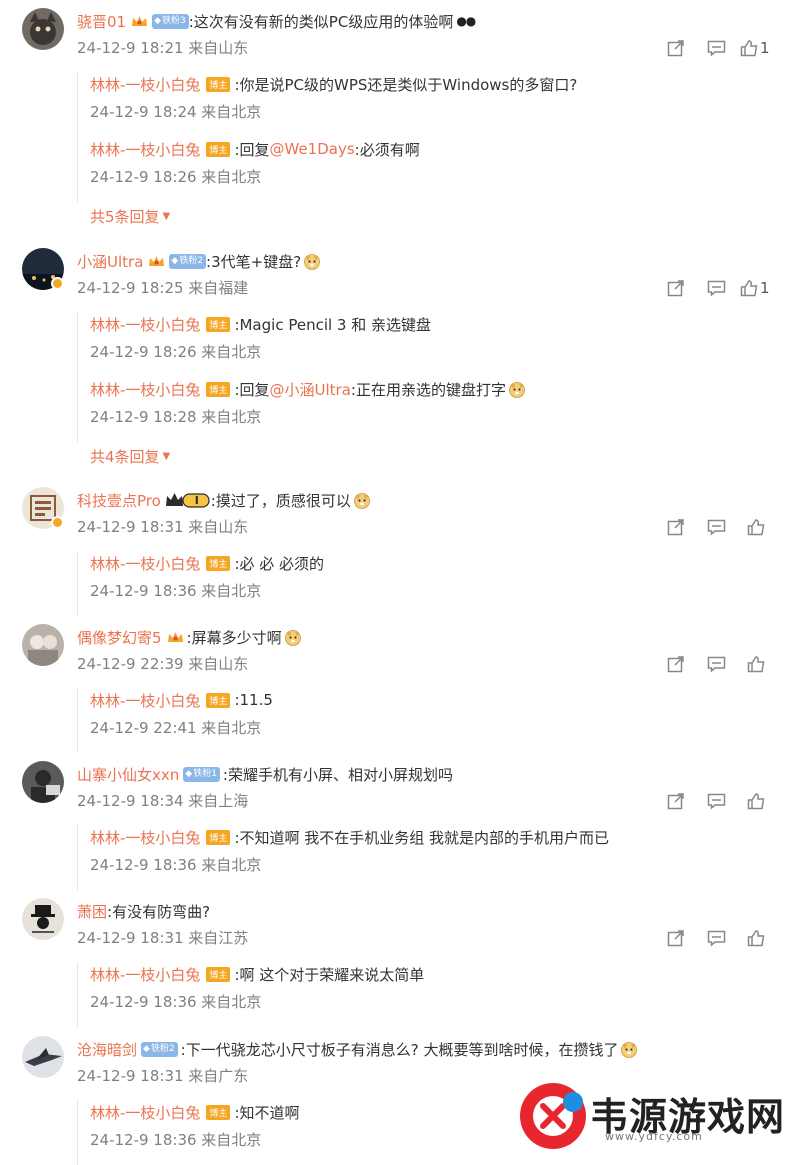 The image size is (794, 1165). What do you see at coordinates (428, 389) in the screenshot?
I see `reply-text: :正在用亲选的键盘打字` at bounding box center [428, 389].